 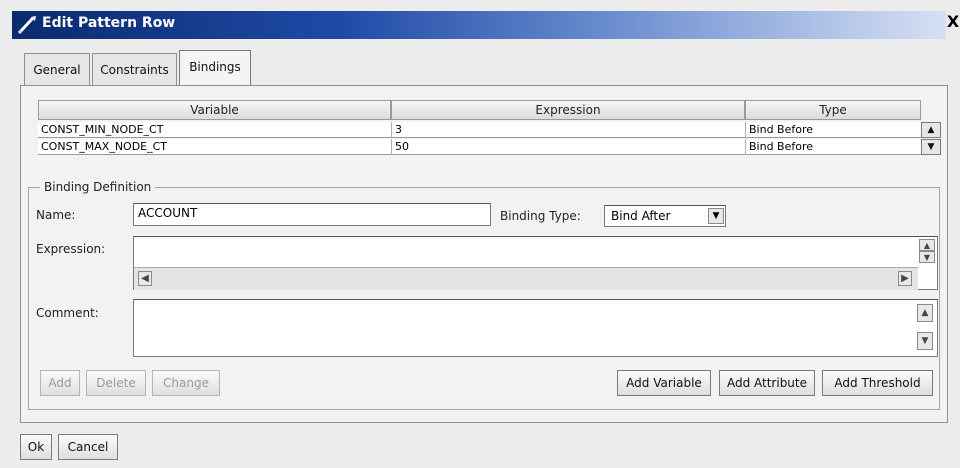 I want to click on add-attribute-button: Add Attribute, so click(x=767, y=383).